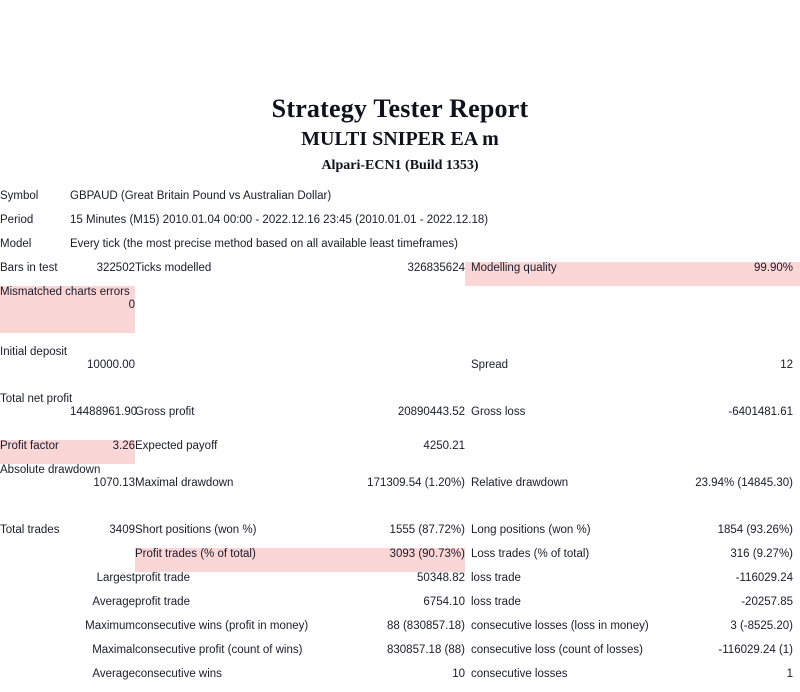 Image resolution: width=800 pixels, height=692 pixels. What do you see at coordinates (36, 399) in the screenshot?
I see `total-net-profit-label: Total net profit` at bounding box center [36, 399].